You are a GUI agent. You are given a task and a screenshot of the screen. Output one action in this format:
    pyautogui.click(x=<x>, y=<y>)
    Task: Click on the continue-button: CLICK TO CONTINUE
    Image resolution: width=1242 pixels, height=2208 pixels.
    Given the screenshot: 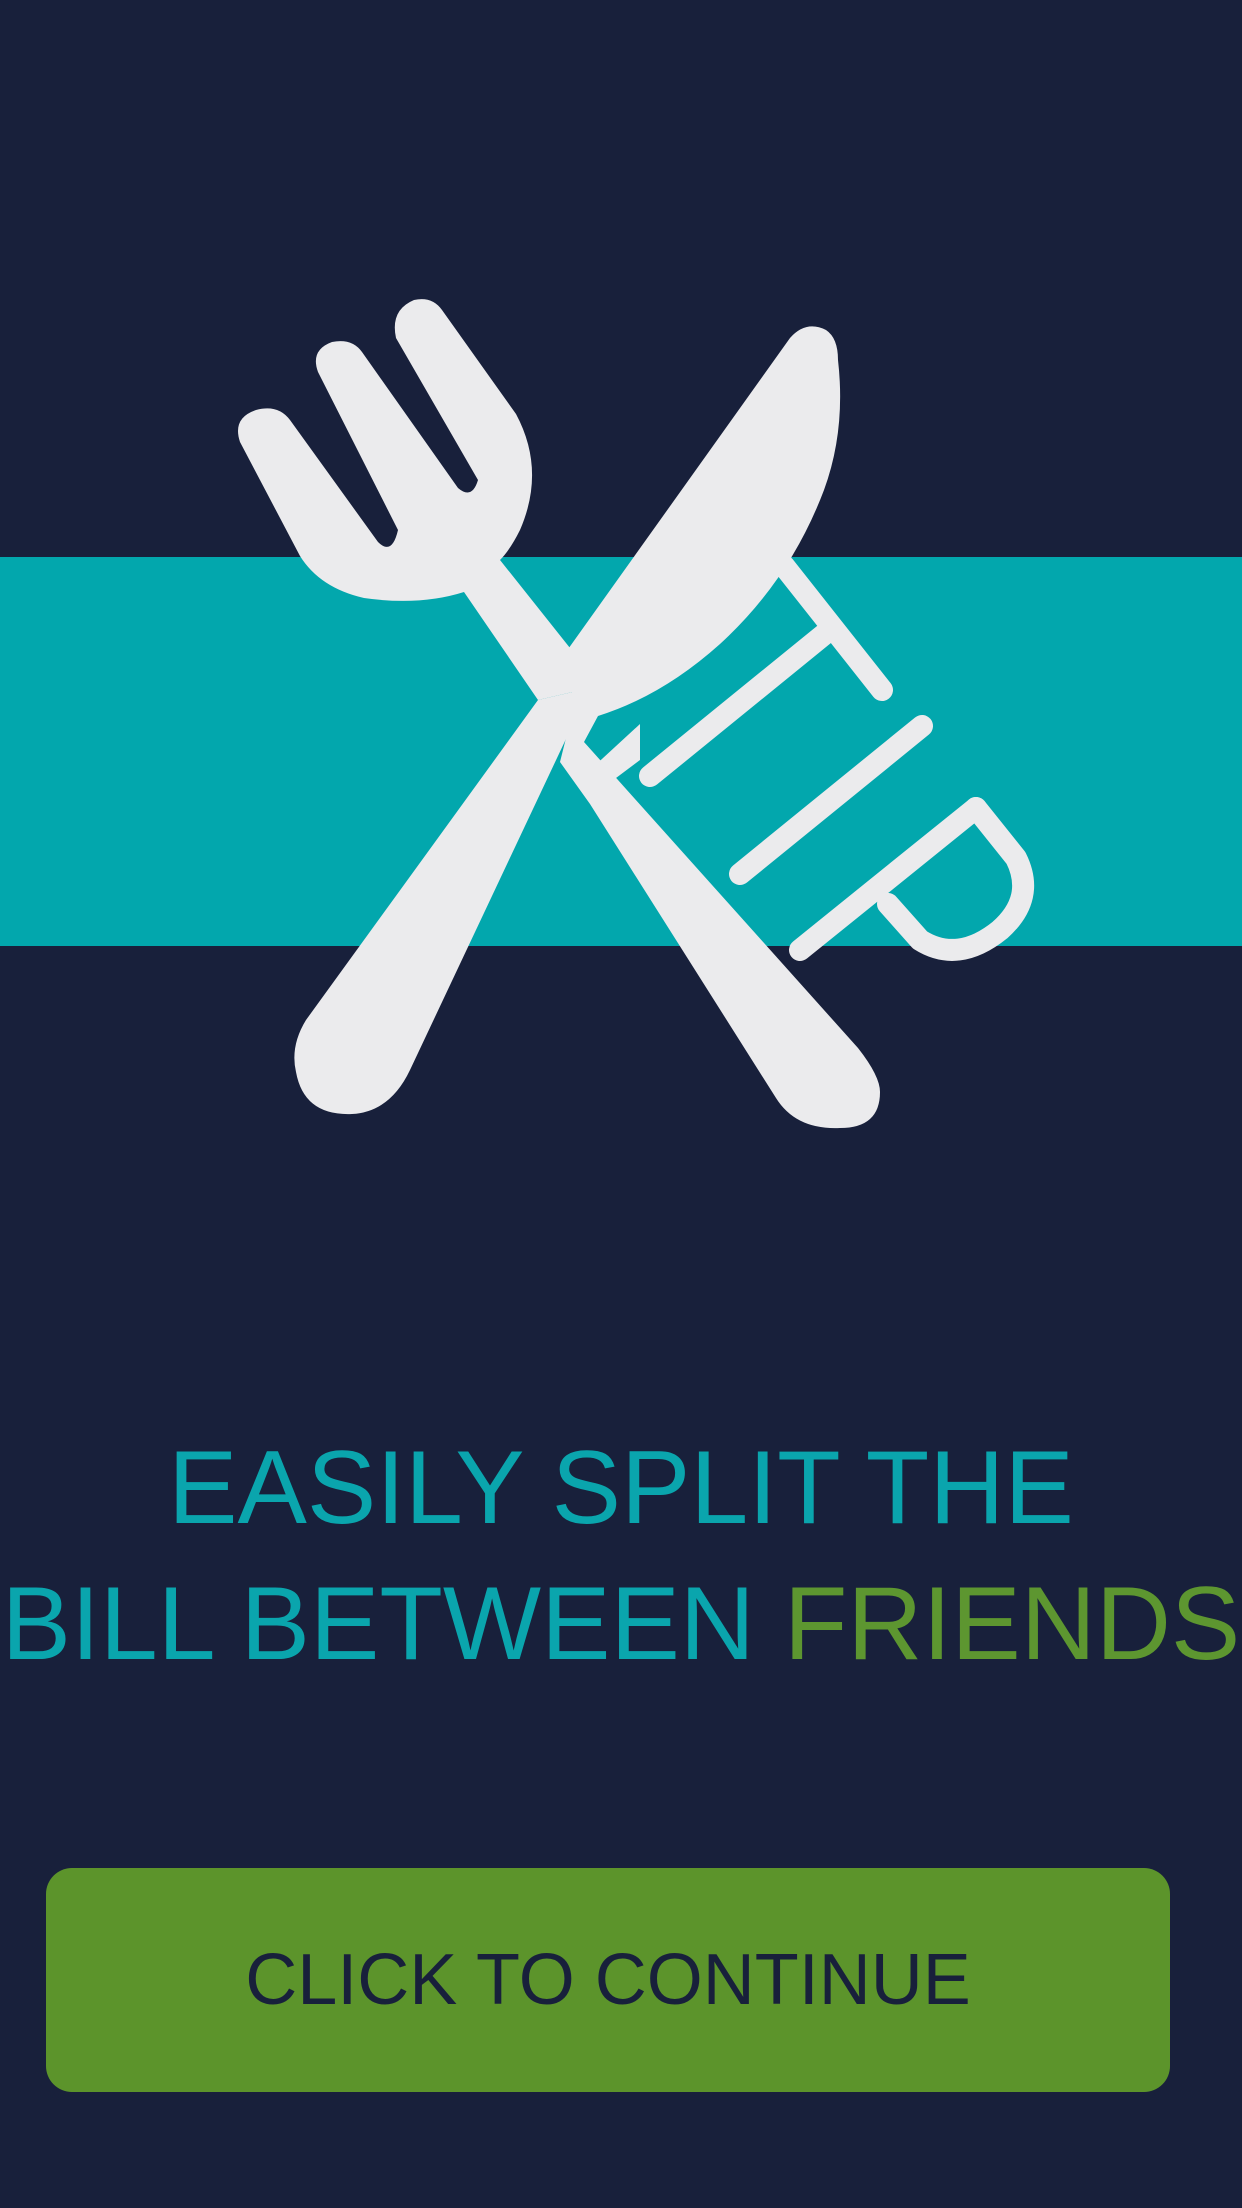 What is the action you would take?
    pyautogui.click(x=608, y=1980)
    